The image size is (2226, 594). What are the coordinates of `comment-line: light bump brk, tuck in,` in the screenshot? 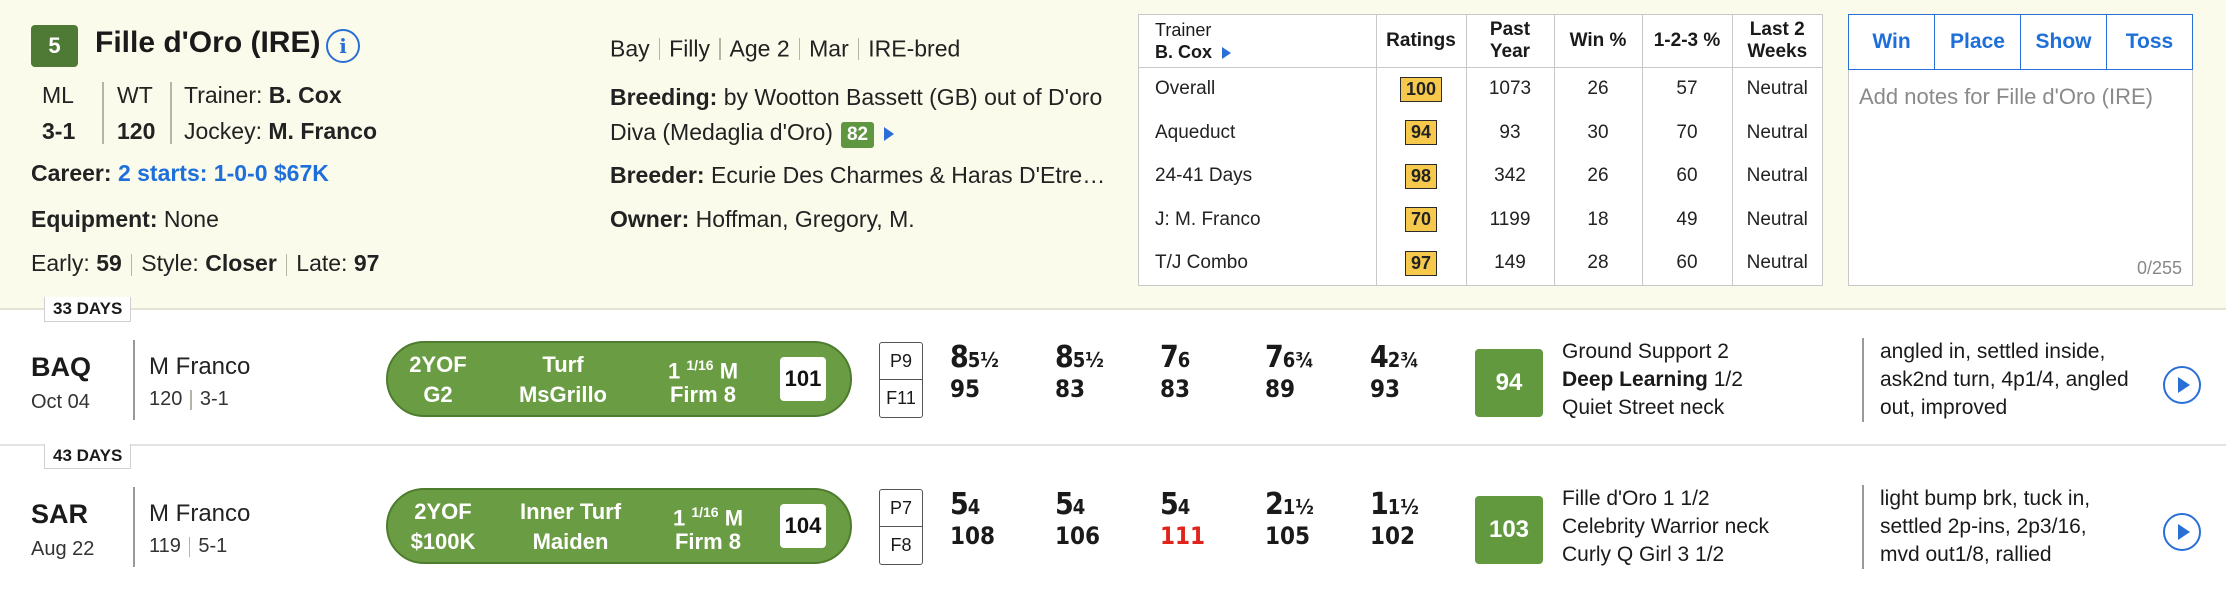 It's located at (1985, 498).